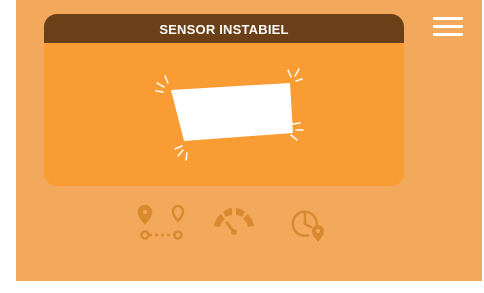 The height and width of the screenshot is (293, 484). Describe the element at coordinates (162, 224) in the screenshot. I see `route-distance-icon` at that location.